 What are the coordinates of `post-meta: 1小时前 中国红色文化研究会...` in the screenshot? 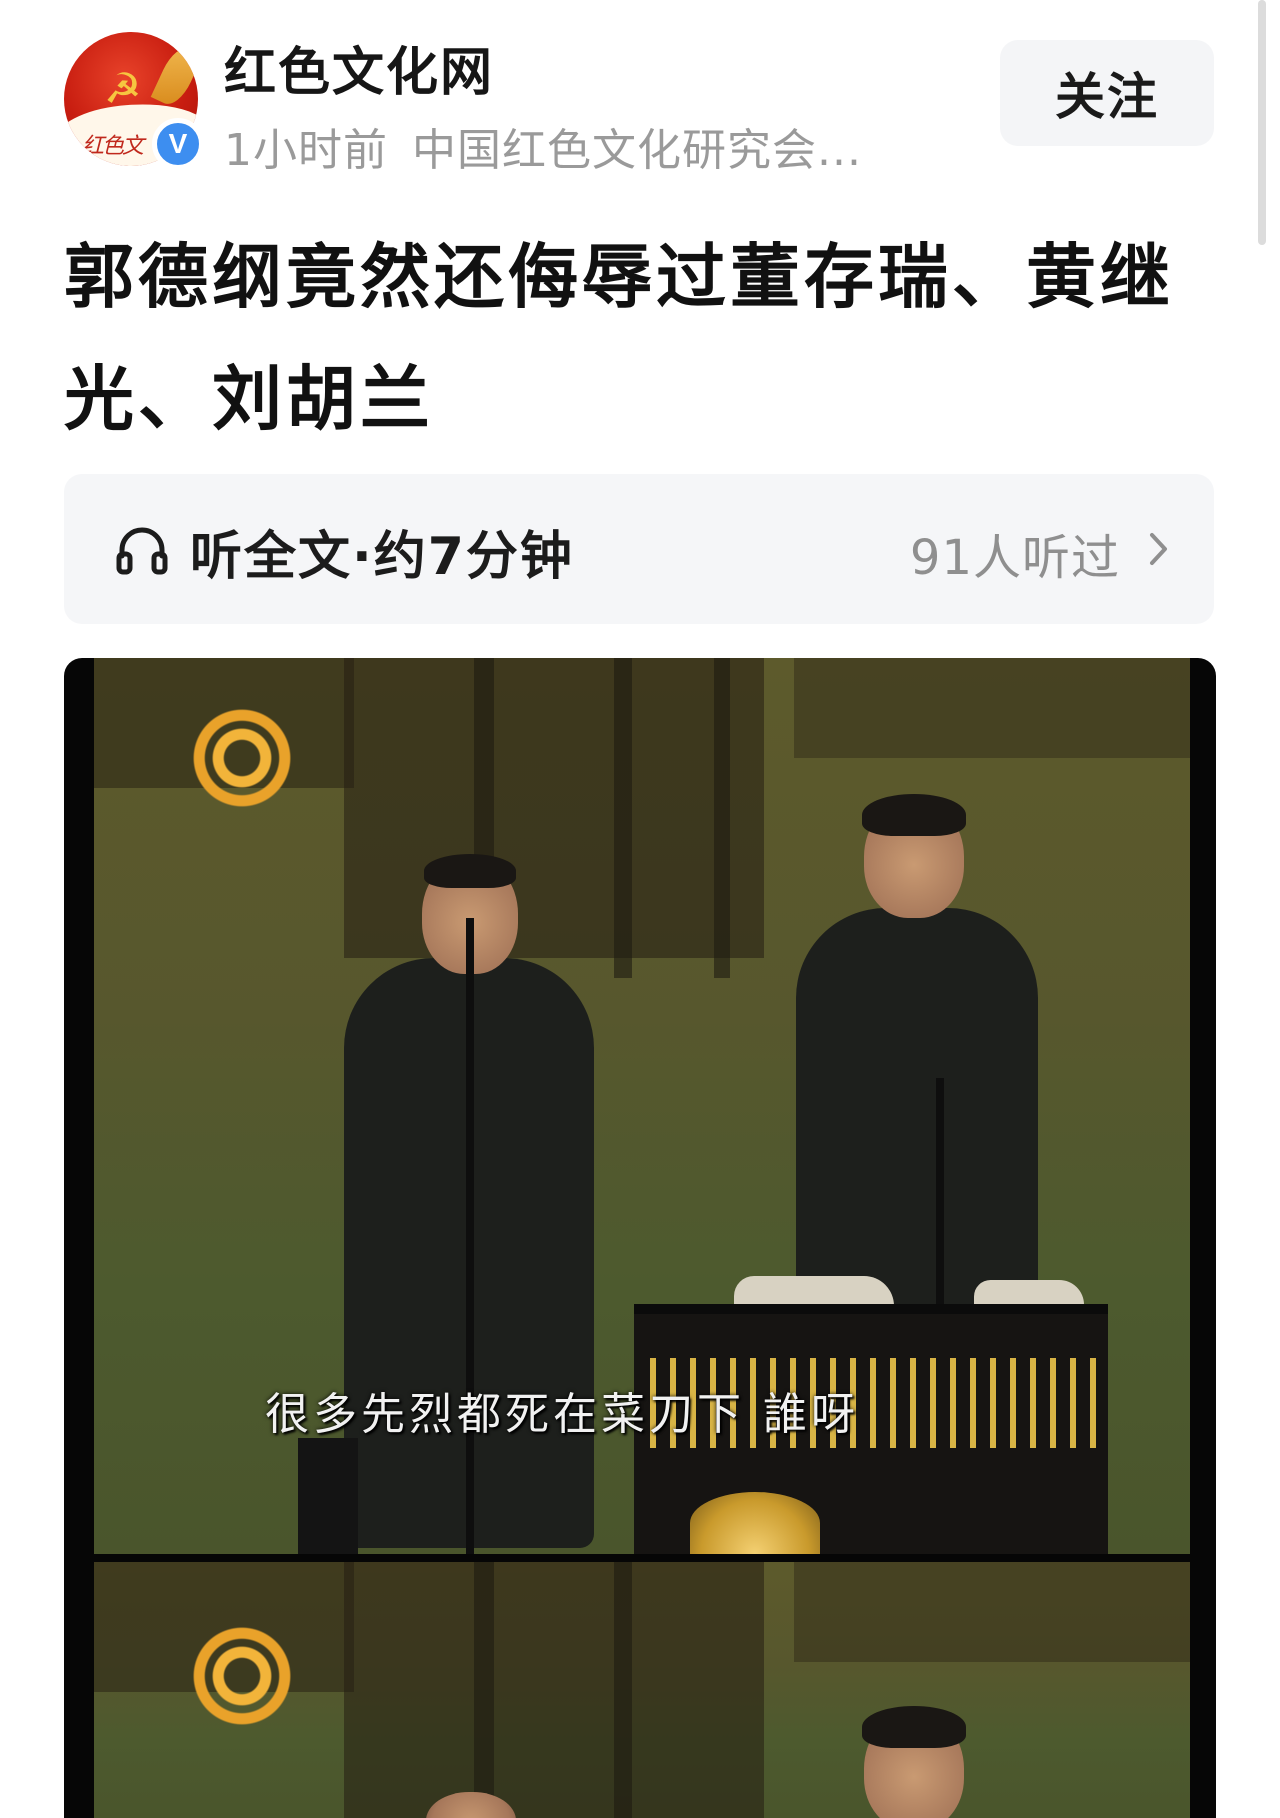 It's located at (543, 146).